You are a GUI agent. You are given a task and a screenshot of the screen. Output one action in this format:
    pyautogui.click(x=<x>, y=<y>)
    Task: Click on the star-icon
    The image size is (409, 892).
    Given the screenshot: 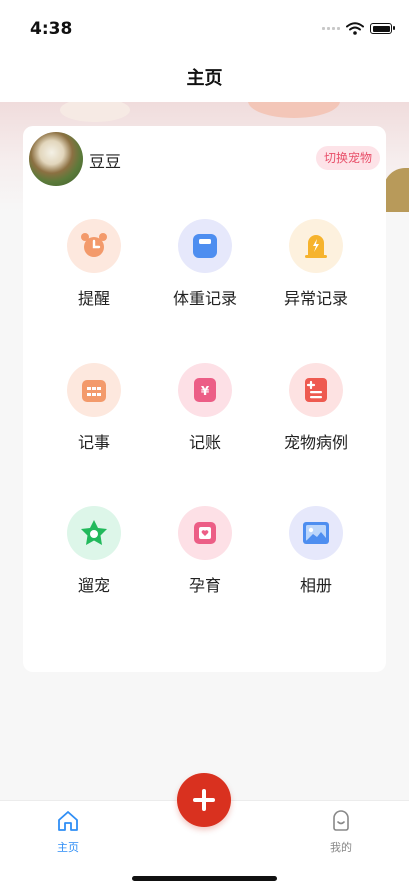 What is the action you would take?
    pyautogui.click(x=94, y=533)
    